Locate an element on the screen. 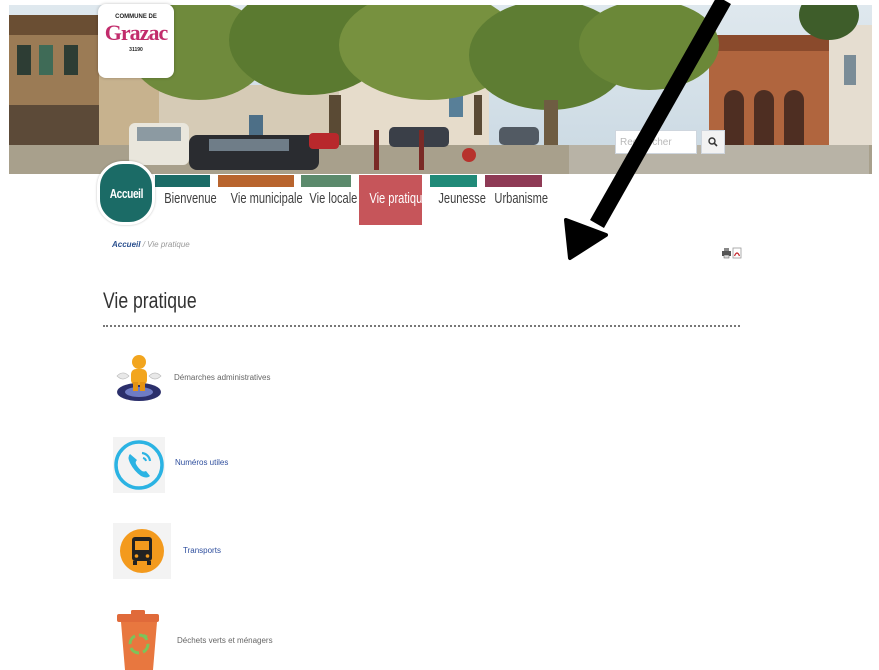 The image size is (879, 670). commune-logo: COMMUNE DE Grazac 31190 is located at coordinates (136, 41).